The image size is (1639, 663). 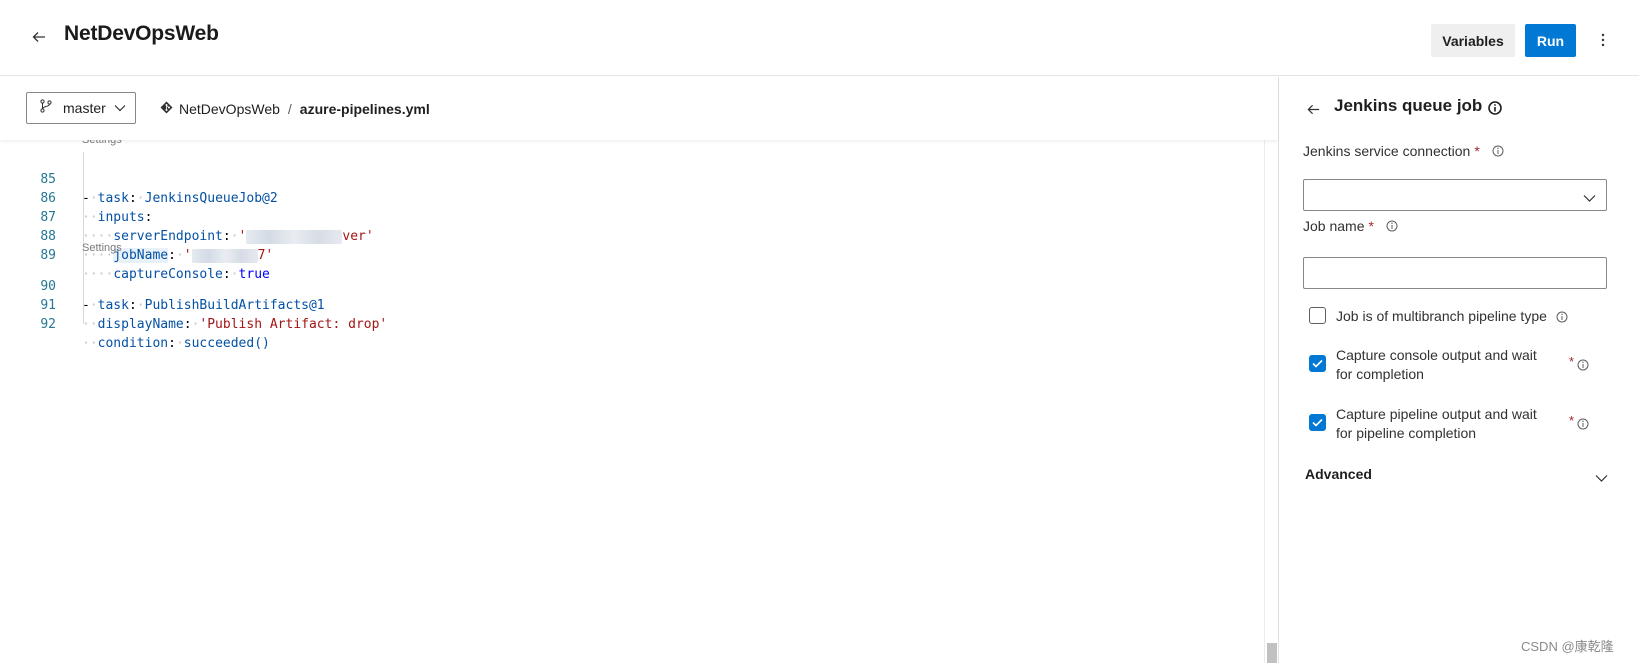 I want to click on panel-title: Jenkins queue job, so click(x=1408, y=105).